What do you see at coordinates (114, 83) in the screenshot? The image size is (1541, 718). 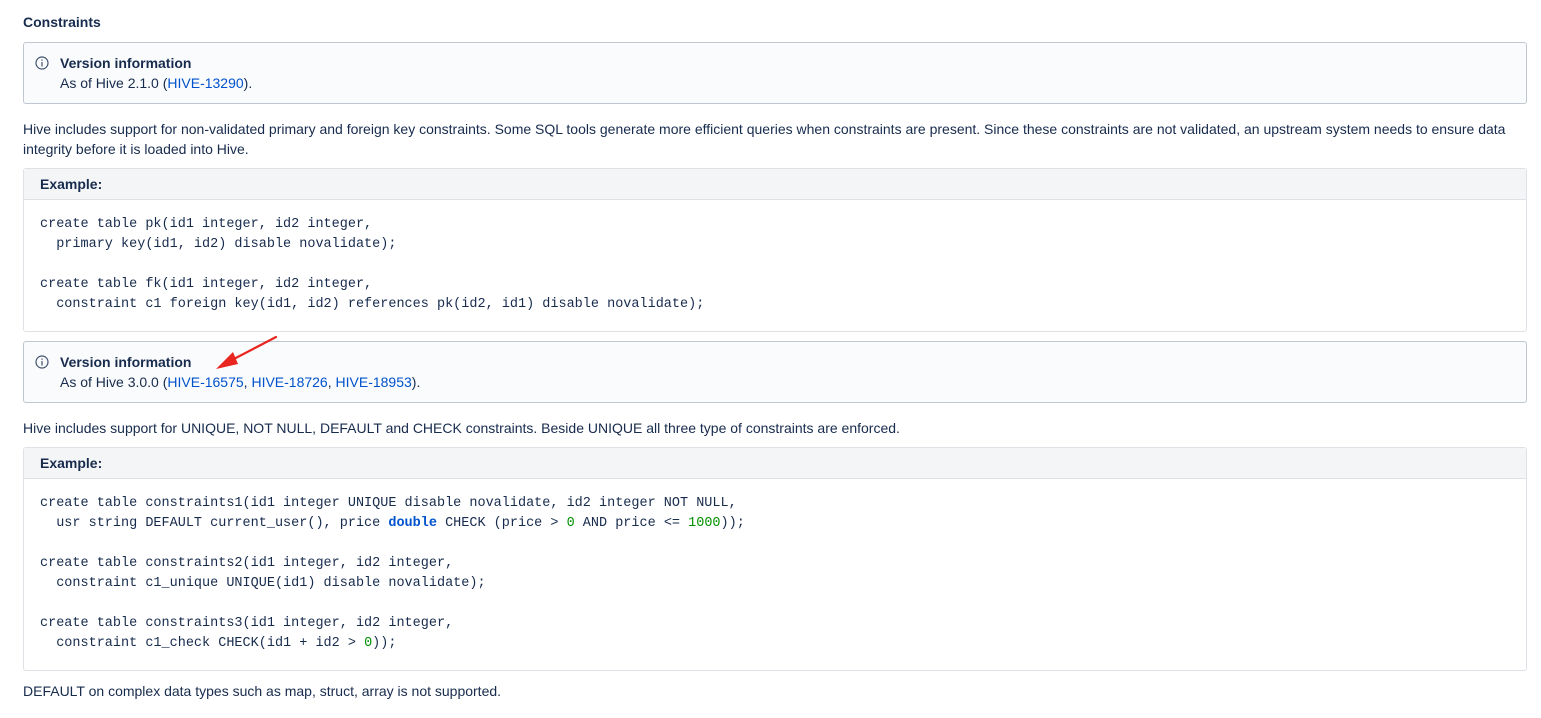 I see `version-info-prefix: As of Hive 2.1.0 (` at bounding box center [114, 83].